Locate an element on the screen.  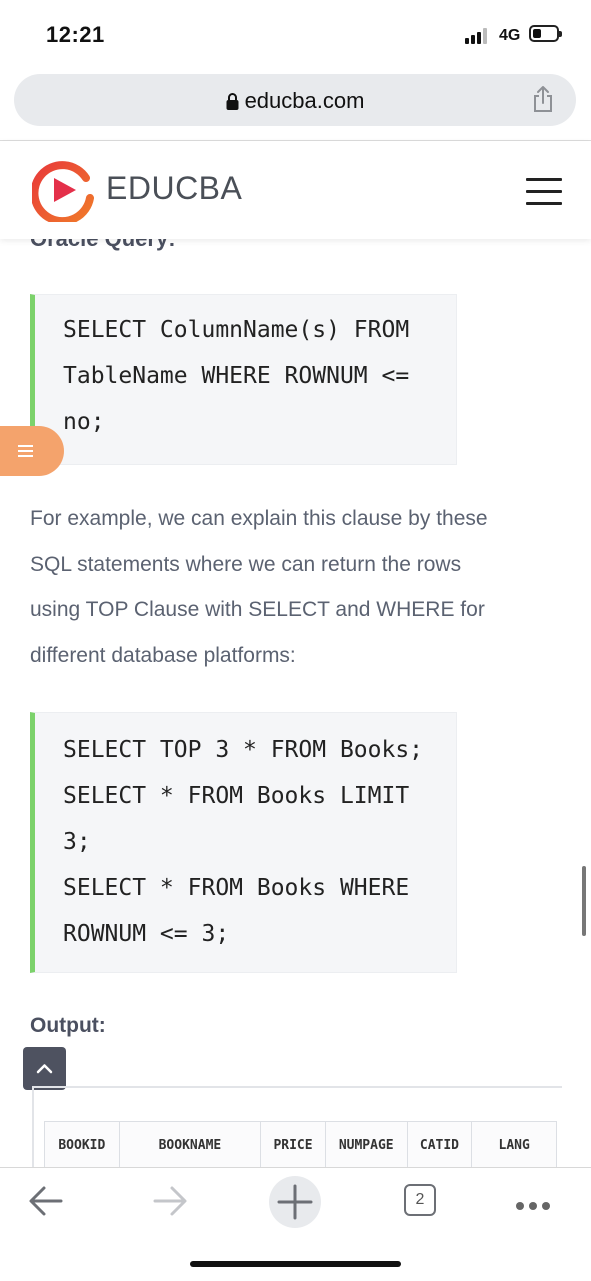
lock-icon is located at coordinates (232, 101).